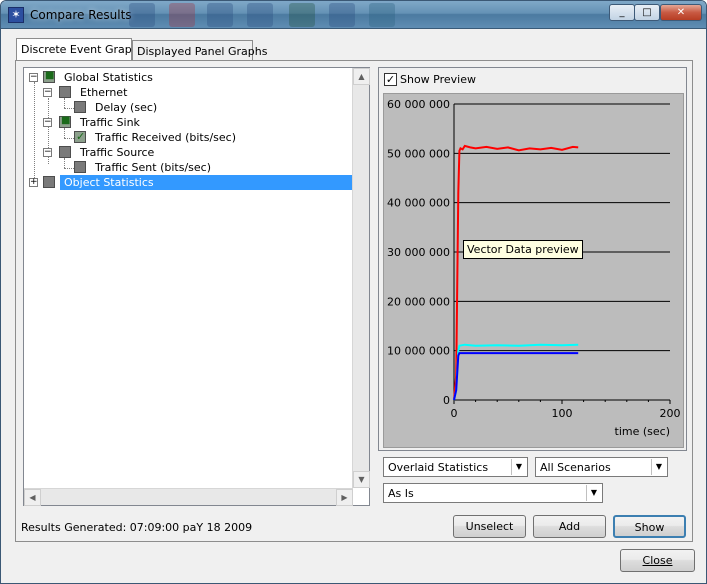  Describe the element at coordinates (418, 104) in the screenshot. I see `y-tick-label: 60 000 000` at that location.